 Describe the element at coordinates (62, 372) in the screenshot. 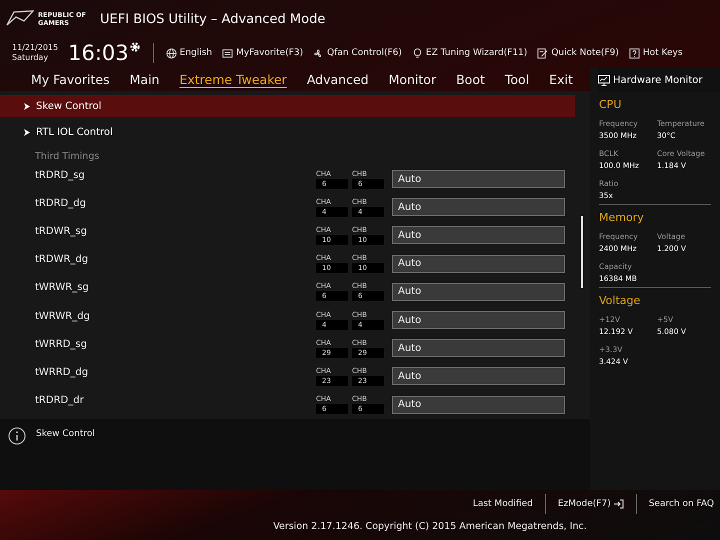

I see `setting-label: tWRRD_dg` at that location.